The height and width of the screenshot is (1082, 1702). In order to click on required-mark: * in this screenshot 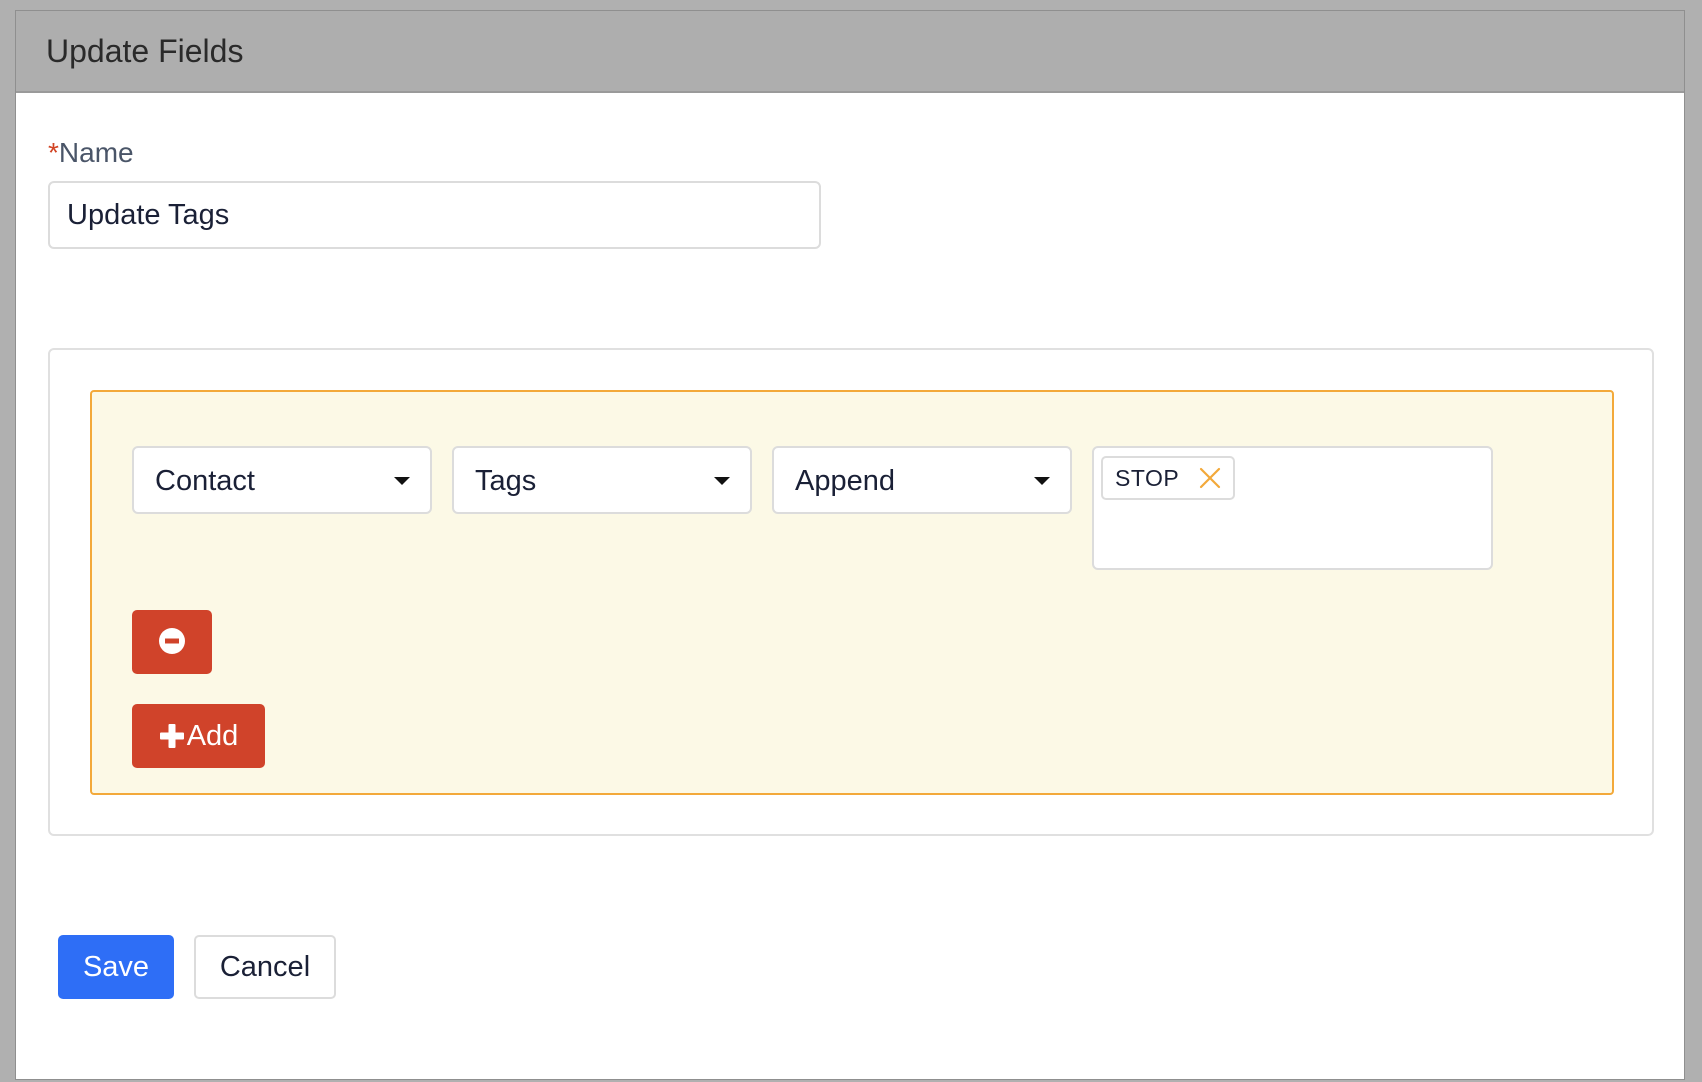, I will do `click(53, 152)`.